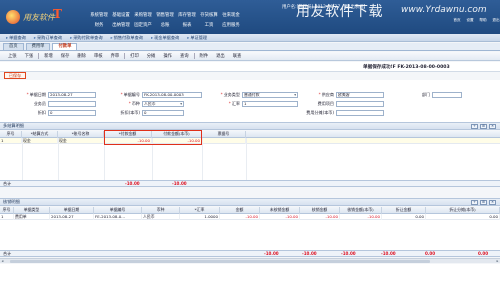 The height and width of the screenshot is (282, 500). What do you see at coordinates (463, 217) in the screenshot?
I see `detail-cell-discount_split: 0.00` at bounding box center [463, 217].